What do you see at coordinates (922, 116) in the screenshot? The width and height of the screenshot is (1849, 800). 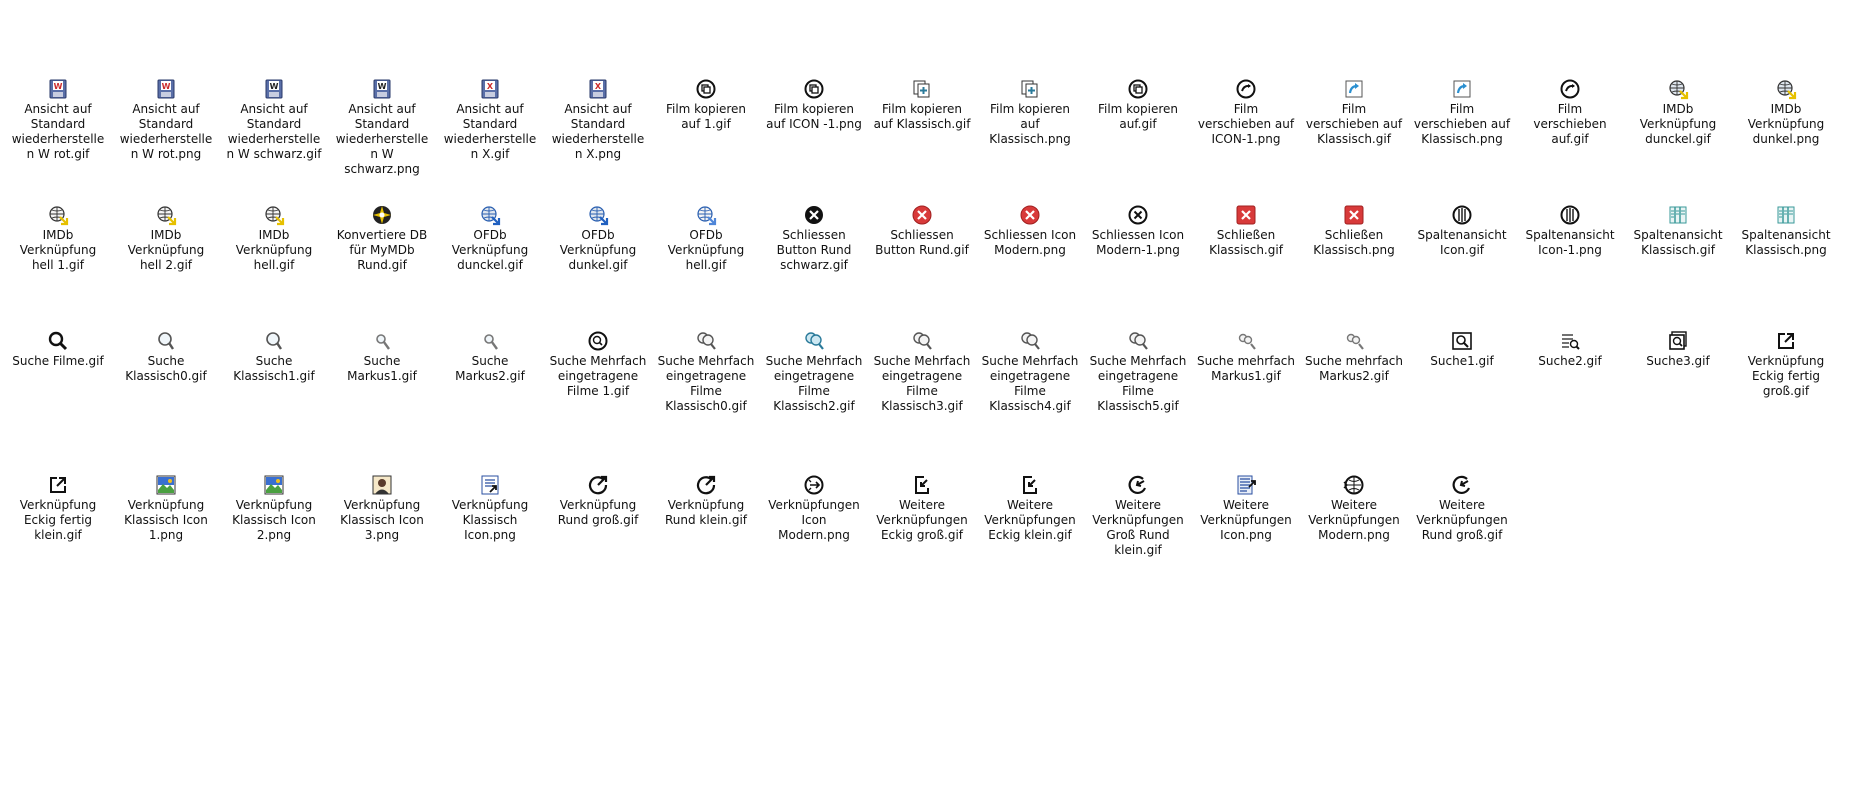 I see `file-name-label: Film kopieren auf Klassisch.gif` at bounding box center [922, 116].